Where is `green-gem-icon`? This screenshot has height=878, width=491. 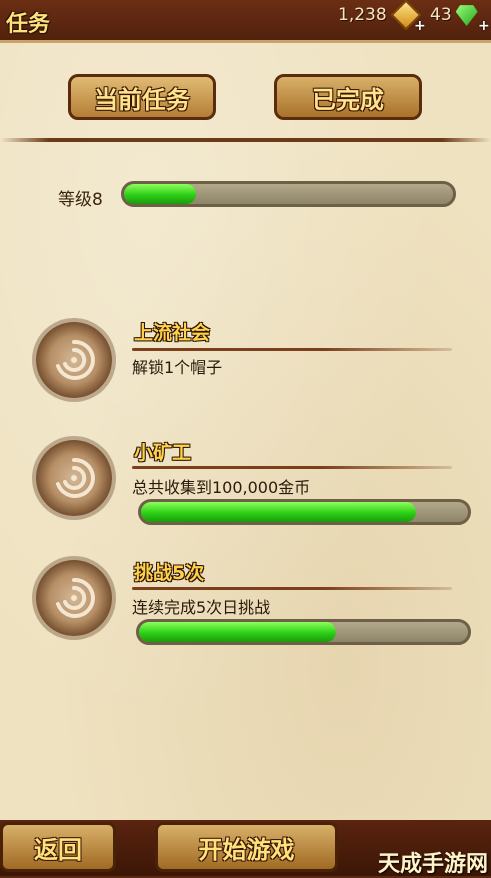
green-gem-icon is located at coordinates (466, 15).